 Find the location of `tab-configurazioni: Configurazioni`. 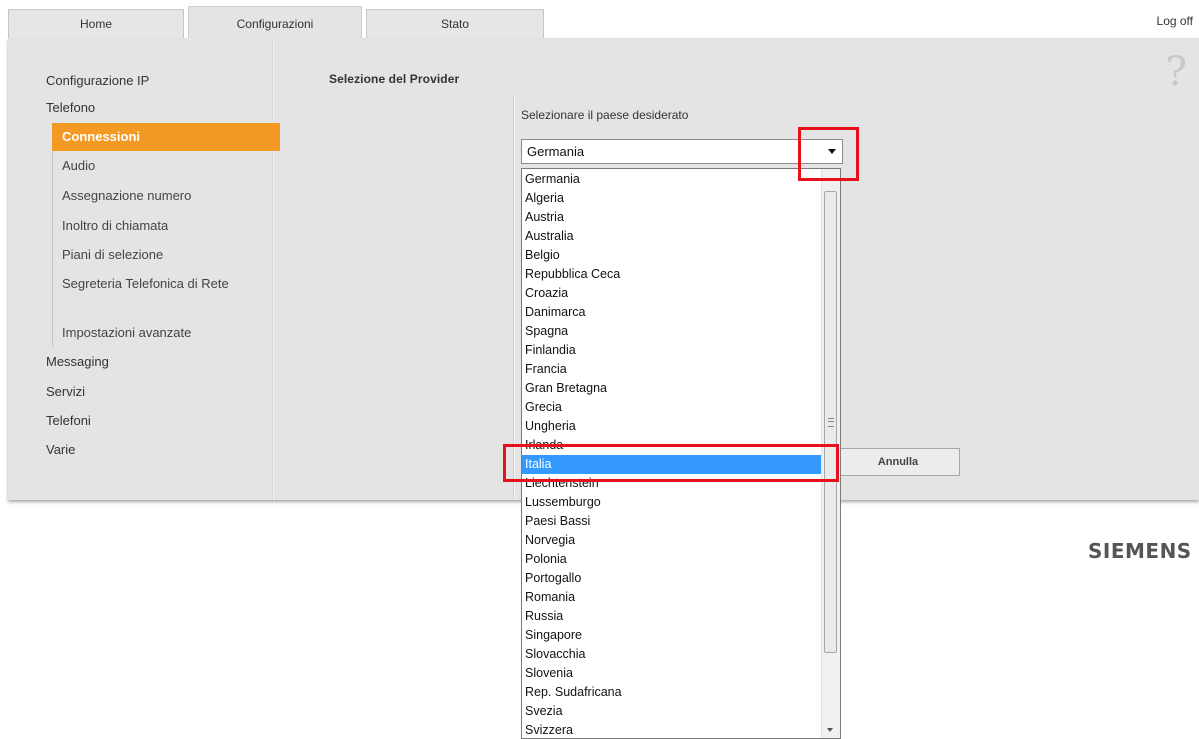

tab-configurazioni: Configurazioni is located at coordinates (275, 22).